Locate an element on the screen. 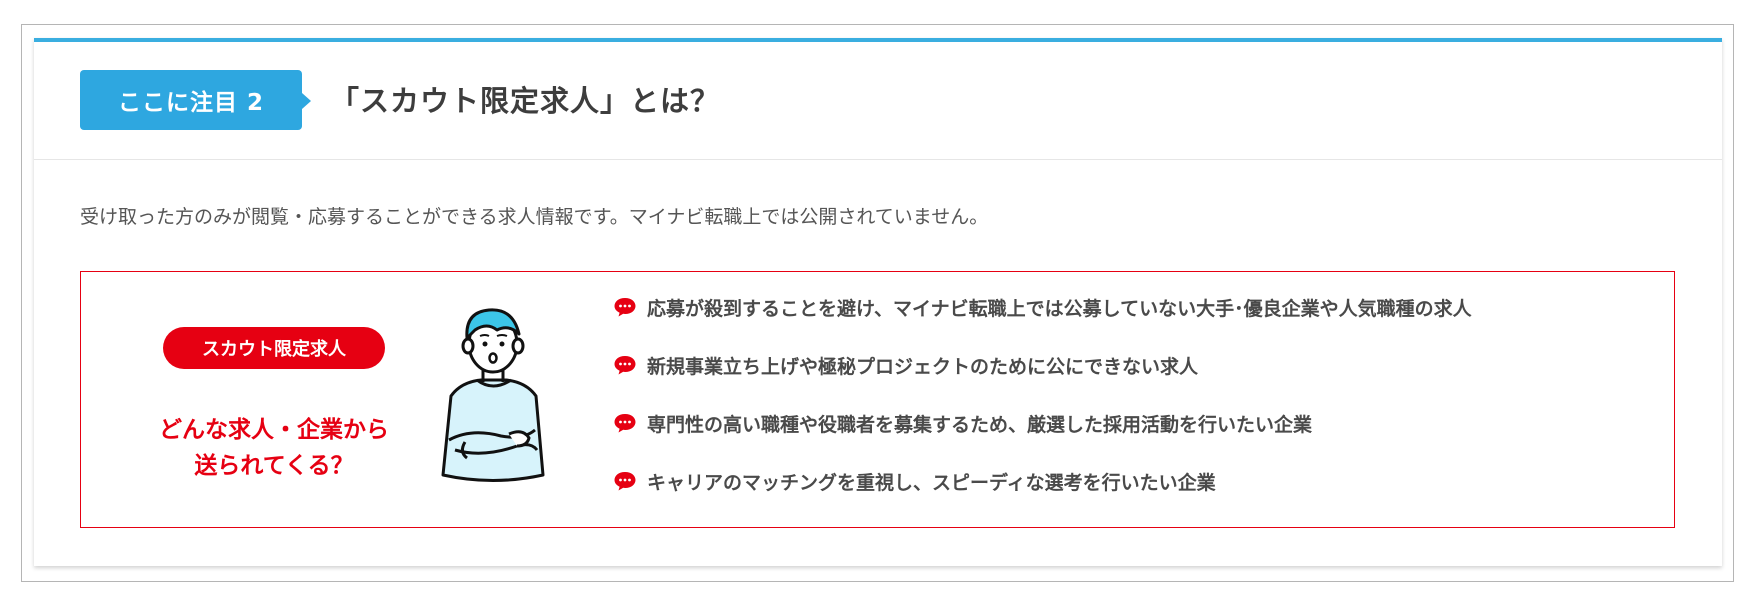 The width and height of the screenshot is (1756, 606). question-line-2: 送られてくる？ is located at coordinates (274, 466).